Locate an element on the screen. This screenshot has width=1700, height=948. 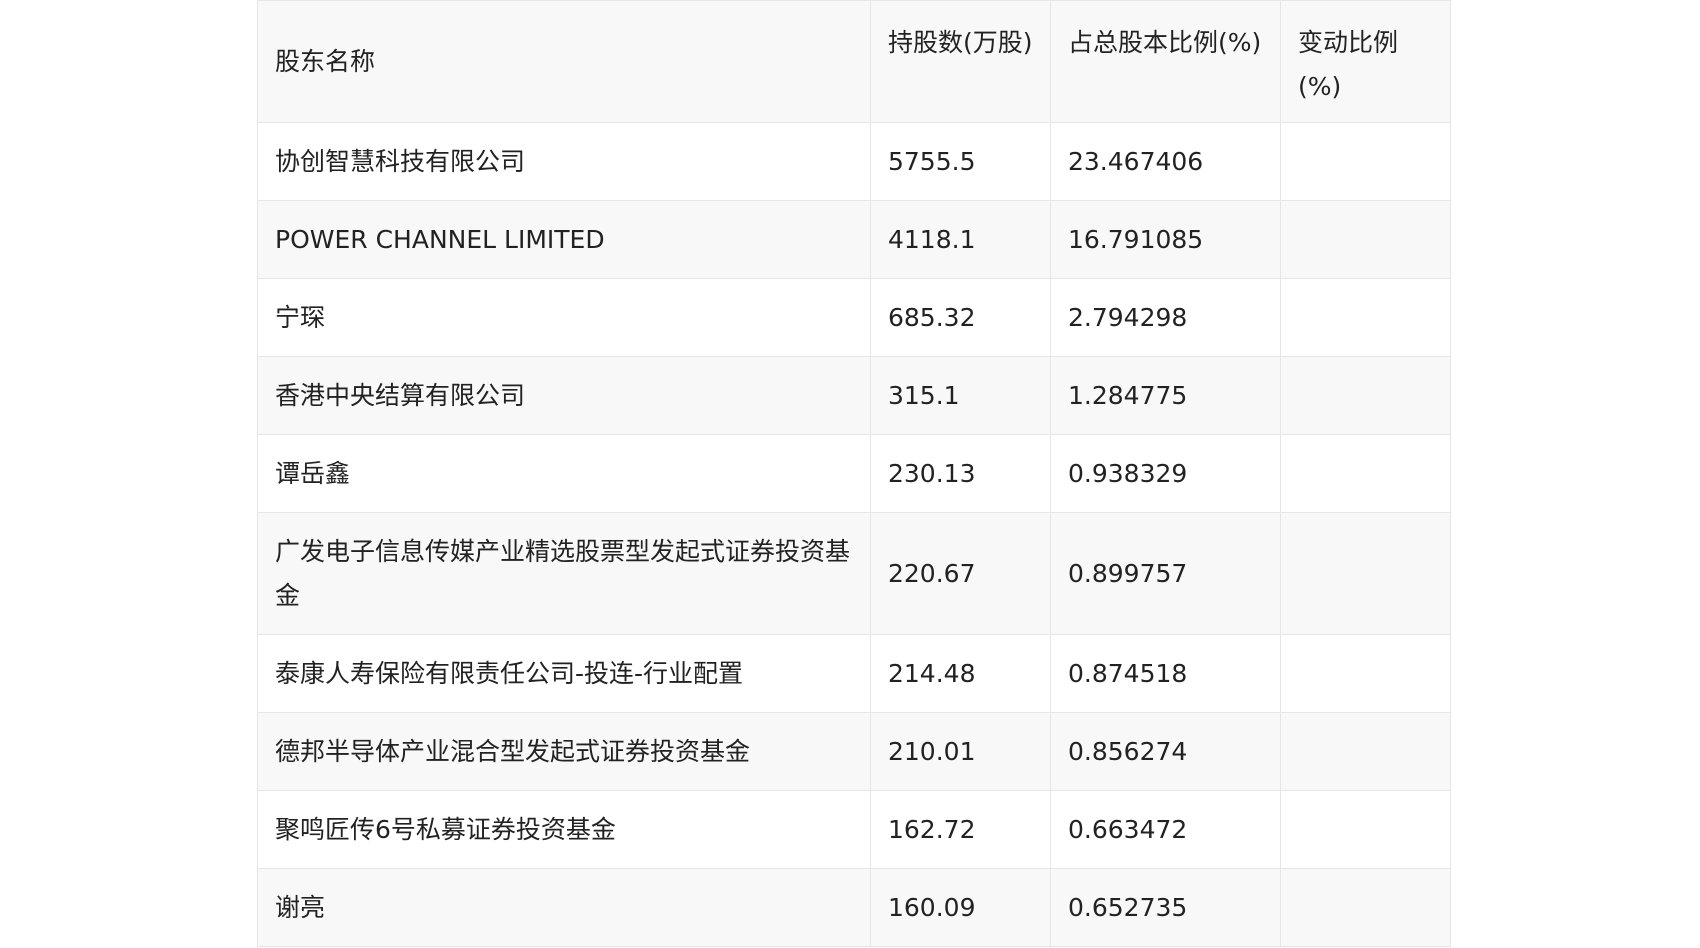
cell-shareholder-name: 泰康人寿保险有限责任公司-投连-行业配置 is located at coordinates (564, 673).